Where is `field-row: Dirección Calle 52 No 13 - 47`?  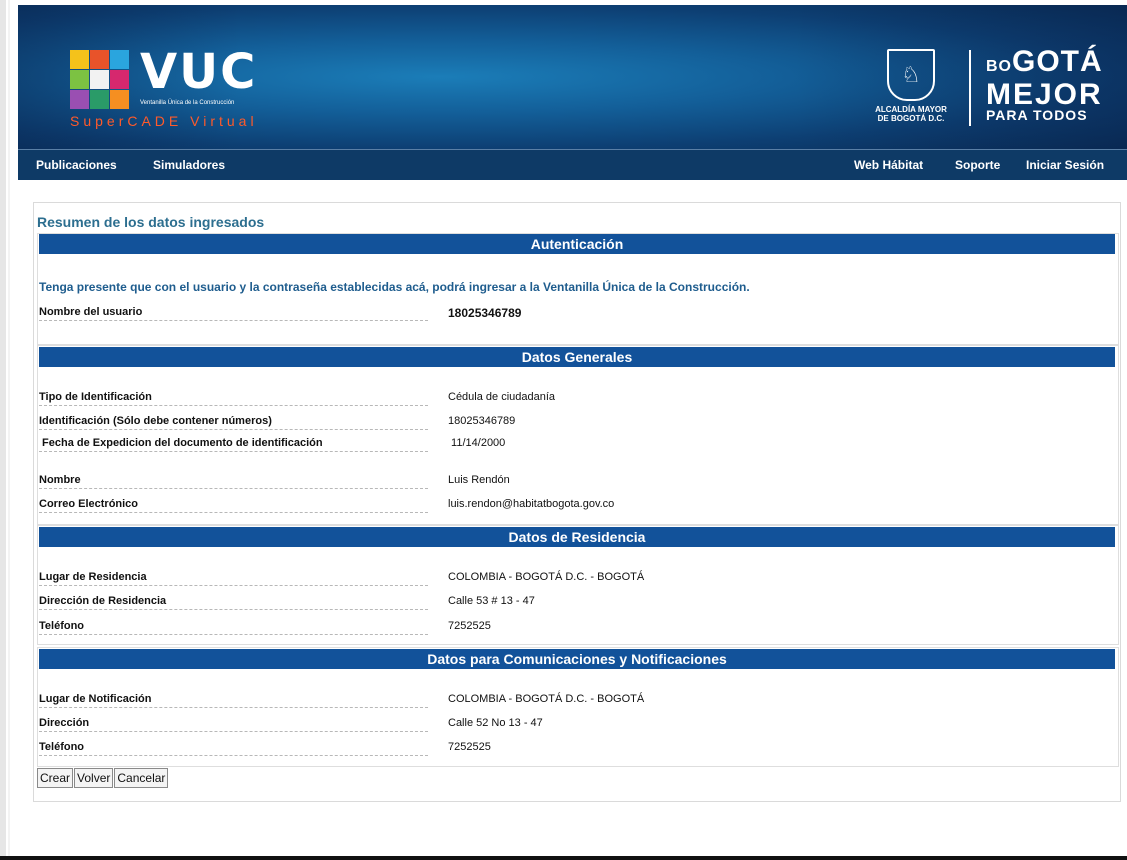 field-row: Dirección Calle 52 No 13 - 47 is located at coordinates (574, 725).